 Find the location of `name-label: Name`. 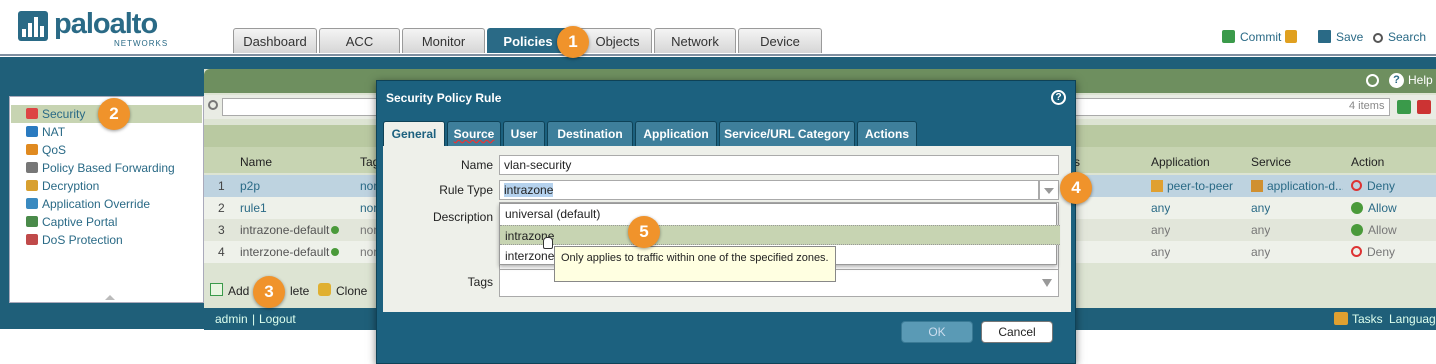

name-label: Name is located at coordinates (476, 165).